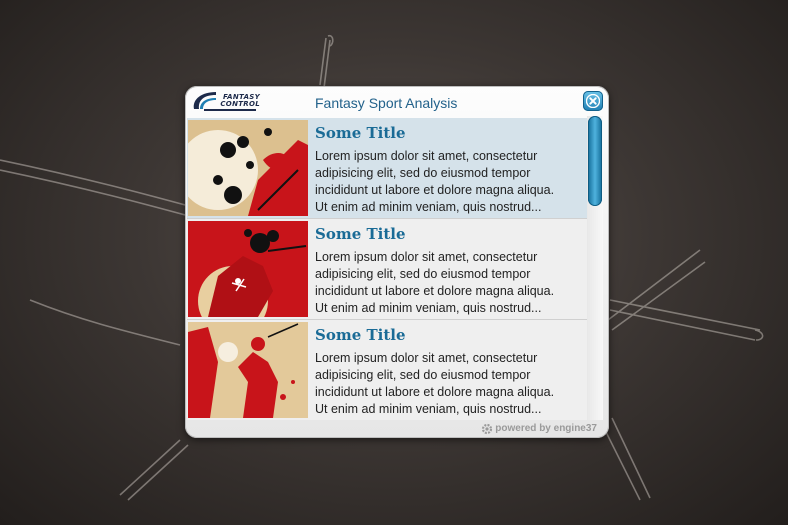 The width and height of the screenshot is (788, 525). I want to click on fantasy-control-logo: FANTASY CONTROL, so click(225, 101).